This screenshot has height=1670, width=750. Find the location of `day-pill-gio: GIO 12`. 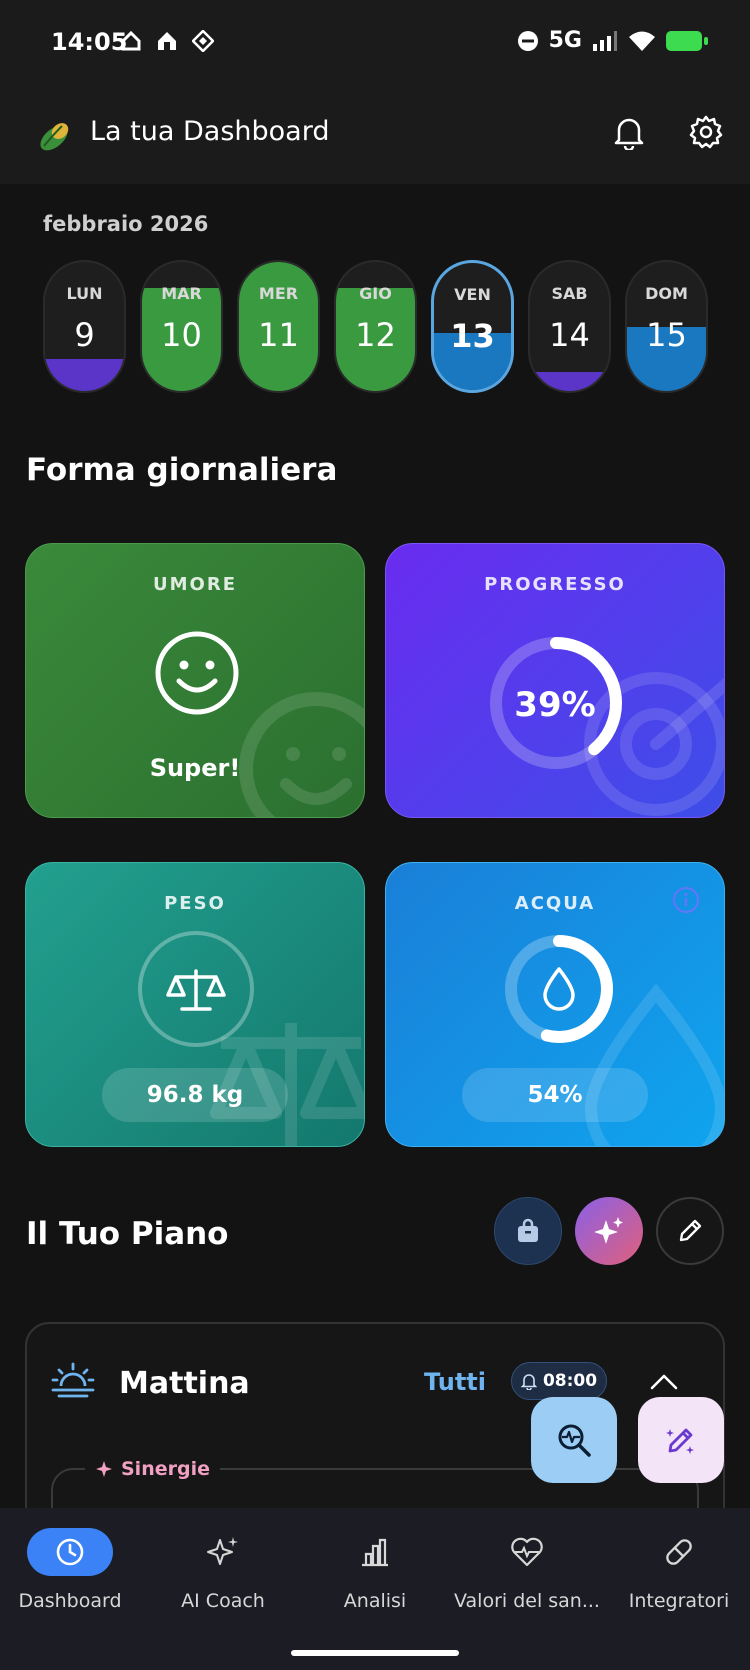

day-pill-gio: GIO 12 is located at coordinates (375, 326).